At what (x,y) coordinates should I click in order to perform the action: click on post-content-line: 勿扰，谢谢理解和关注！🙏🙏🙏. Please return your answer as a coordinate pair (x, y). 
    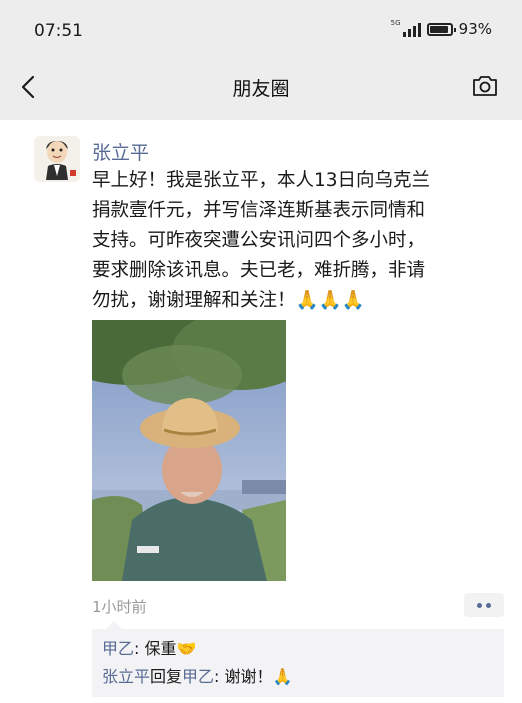
    Looking at the image, I should click on (228, 300).